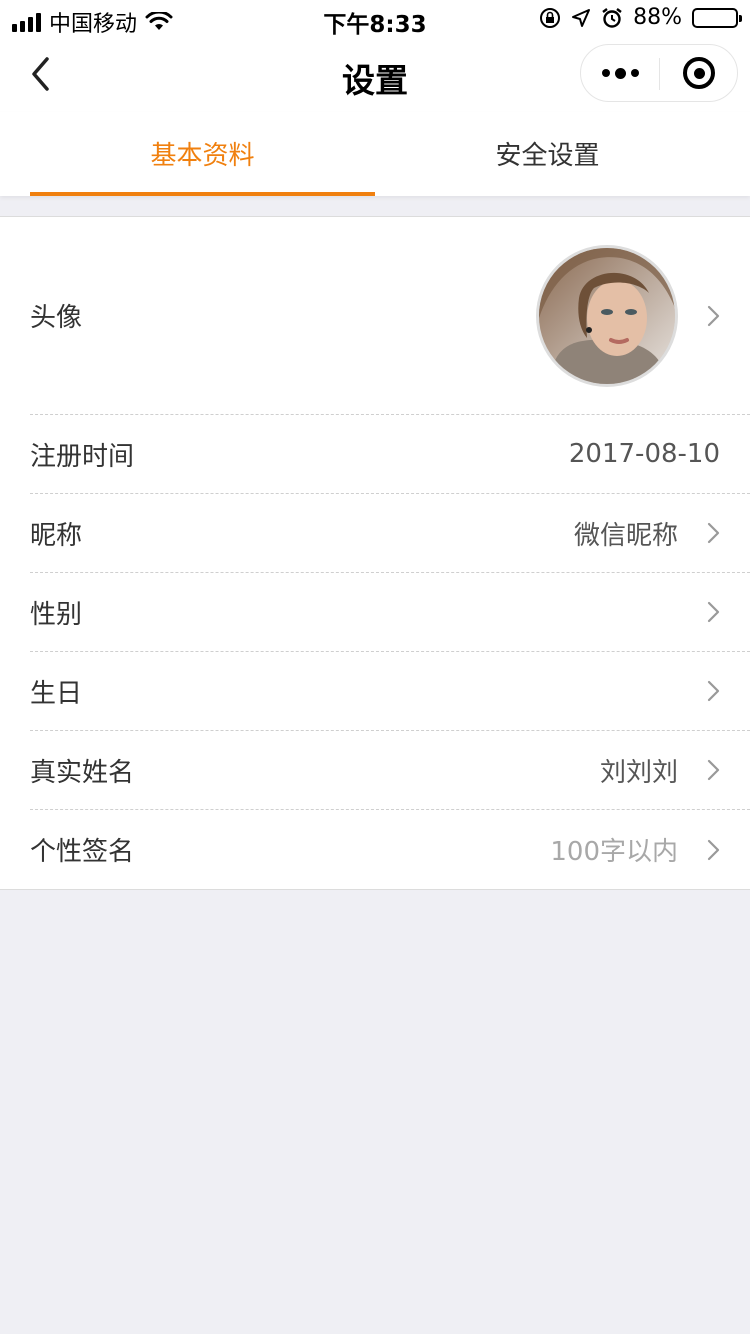  I want to click on tab-basic-info: 基本资料, so click(202, 154).